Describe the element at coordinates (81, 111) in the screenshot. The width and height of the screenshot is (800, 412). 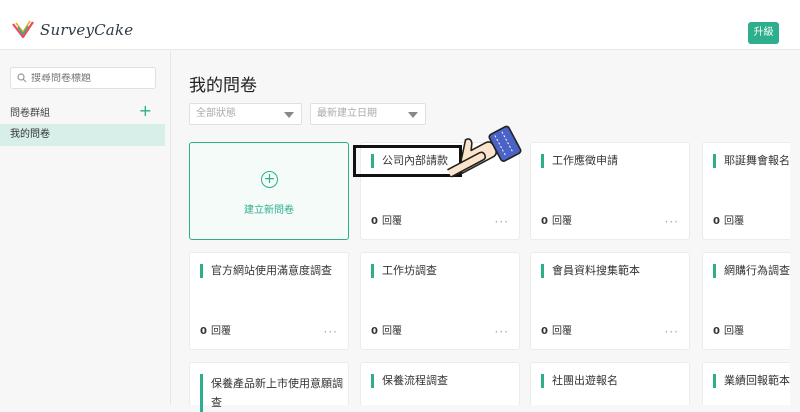
I see `survey-group-header: 問卷群組 +` at that location.